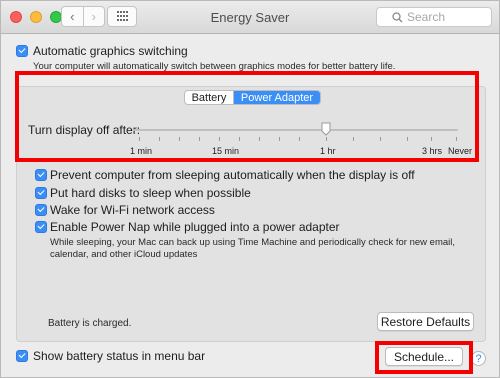 The image size is (500, 378). I want to click on search-icon, so click(397, 17).